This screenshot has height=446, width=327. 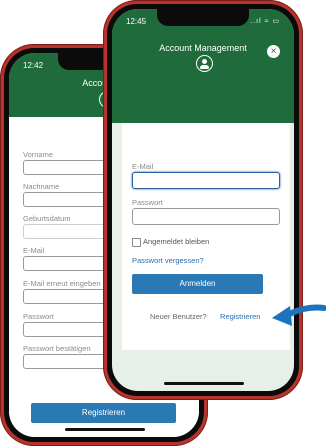 I want to click on status-icons: ..ıl ≈ ▭, so click(x=265, y=21).